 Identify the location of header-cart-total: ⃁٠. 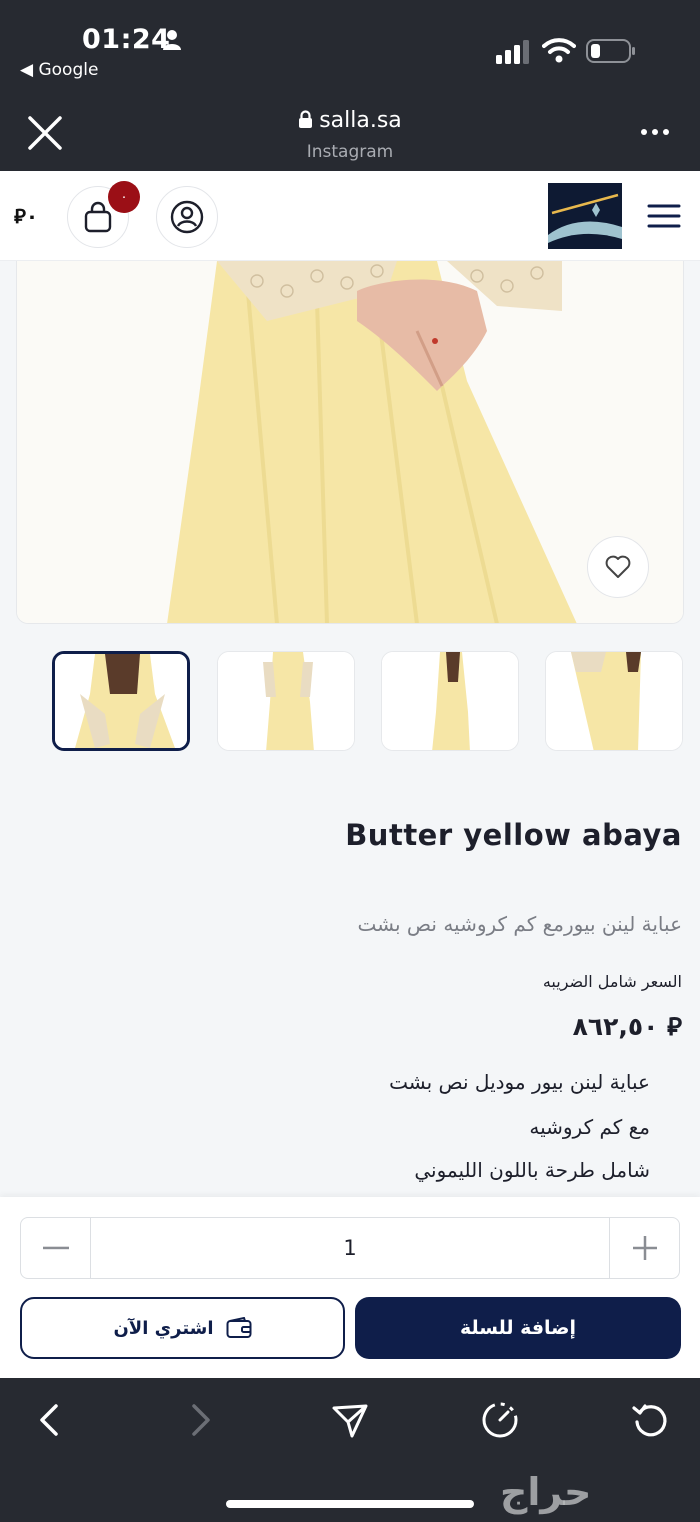
(26, 216).